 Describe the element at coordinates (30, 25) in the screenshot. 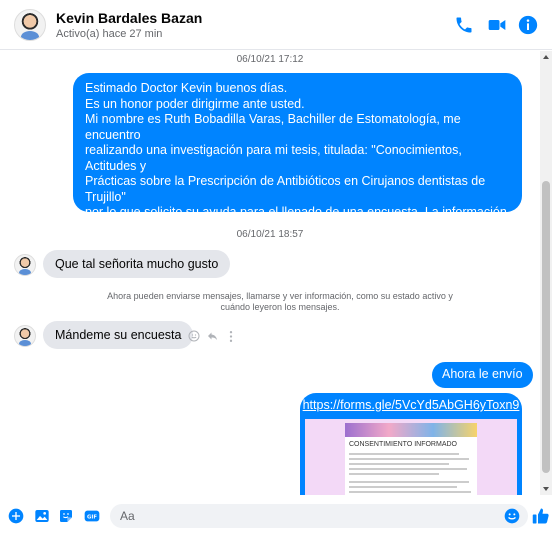

I see `contact-avatar` at that location.